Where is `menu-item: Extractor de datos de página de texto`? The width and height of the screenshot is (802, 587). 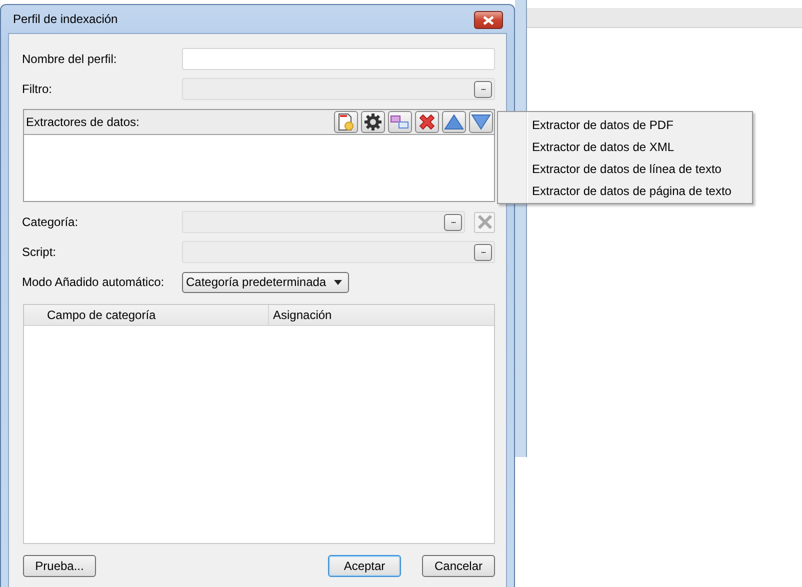
menu-item: Extractor de datos de página de texto is located at coordinates (639, 191).